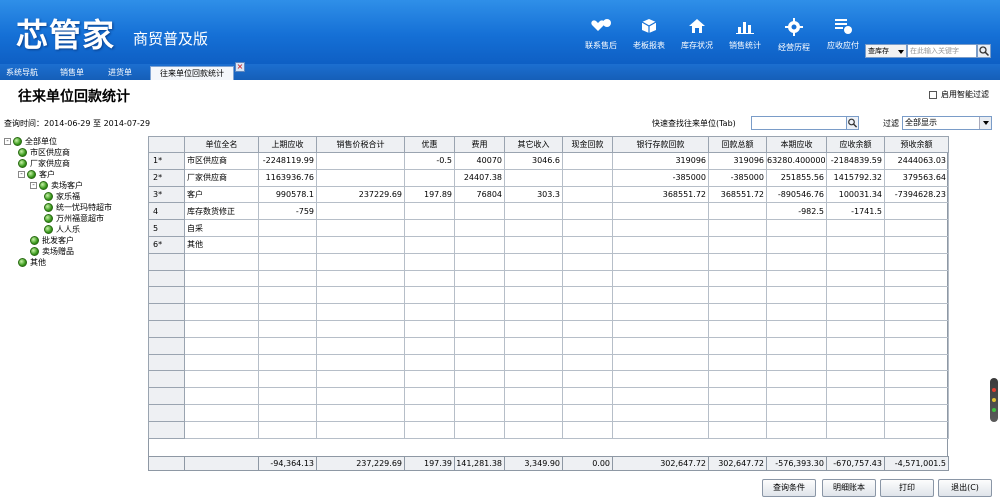 The image size is (1000, 504). Describe the element at coordinates (192, 73) in the screenshot. I see `tab-payment-stats: 往来单位回款统计` at that location.